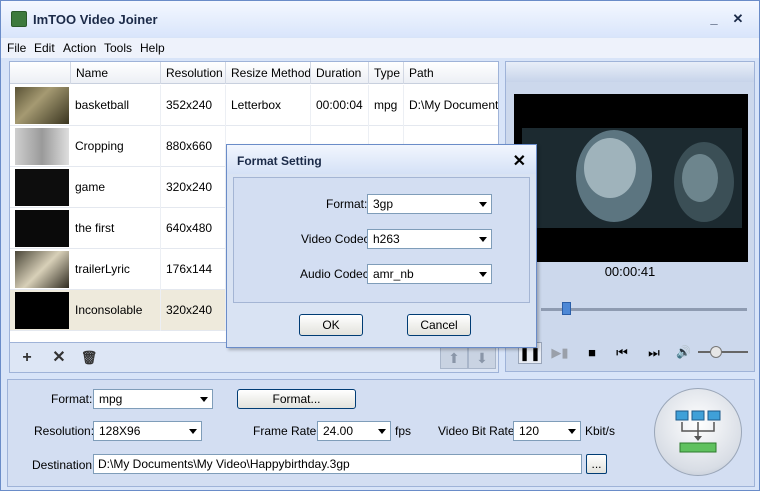  Describe the element at coordinates (59, 358) in the screenshot. I see `remove-icon: ✕` at that location.